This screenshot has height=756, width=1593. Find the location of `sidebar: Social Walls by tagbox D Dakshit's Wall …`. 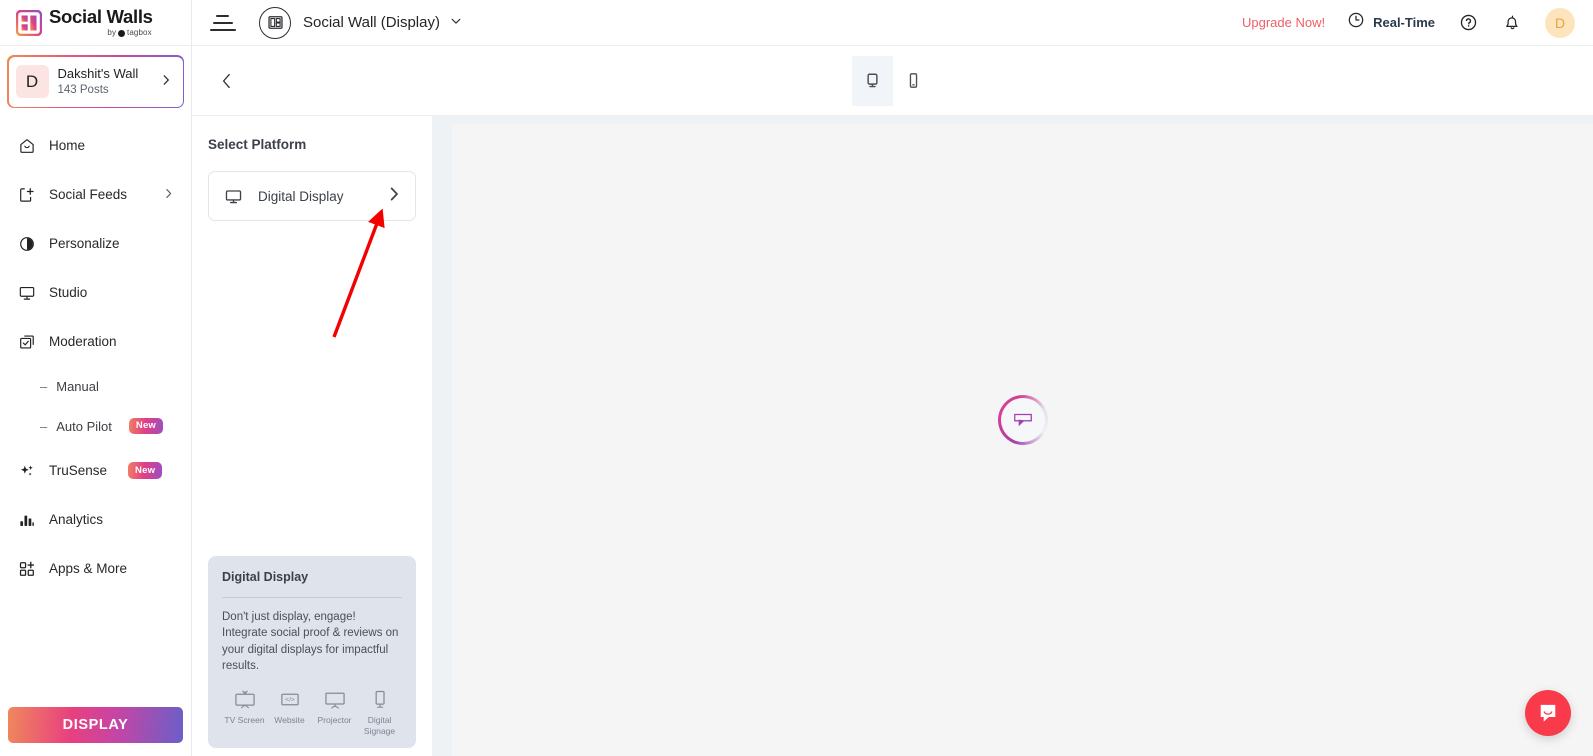

sidebar: Social Walls by tagbox D Dakshit's Wall … is located at coordinates (96, 378).